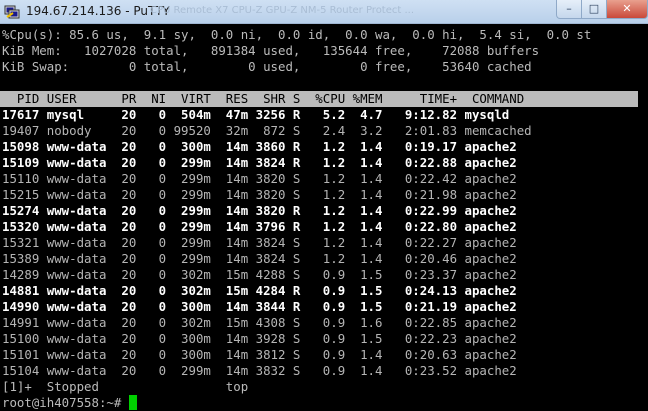  What do you see at coordinates (325, 403) in the screenshot?
I see `shell-prompt-line: root@ih407558:~#` at bounding box center [325, 403].